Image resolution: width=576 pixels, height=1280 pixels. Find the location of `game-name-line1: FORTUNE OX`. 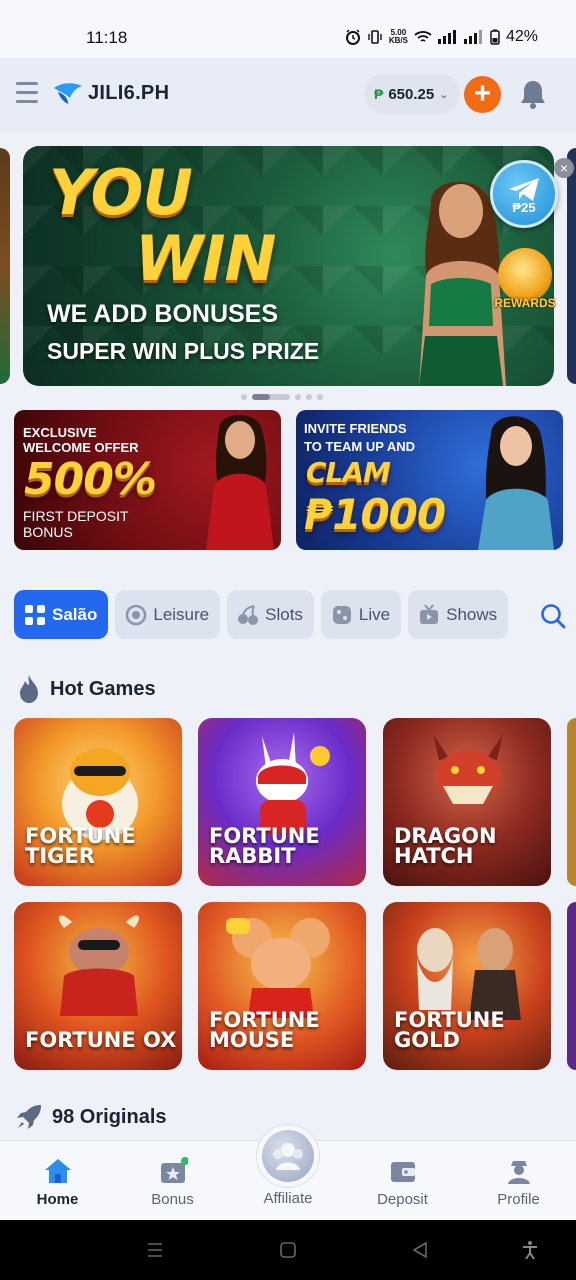

game-name-line1: FORTUNE OX is located at coordinates (101, 1040).